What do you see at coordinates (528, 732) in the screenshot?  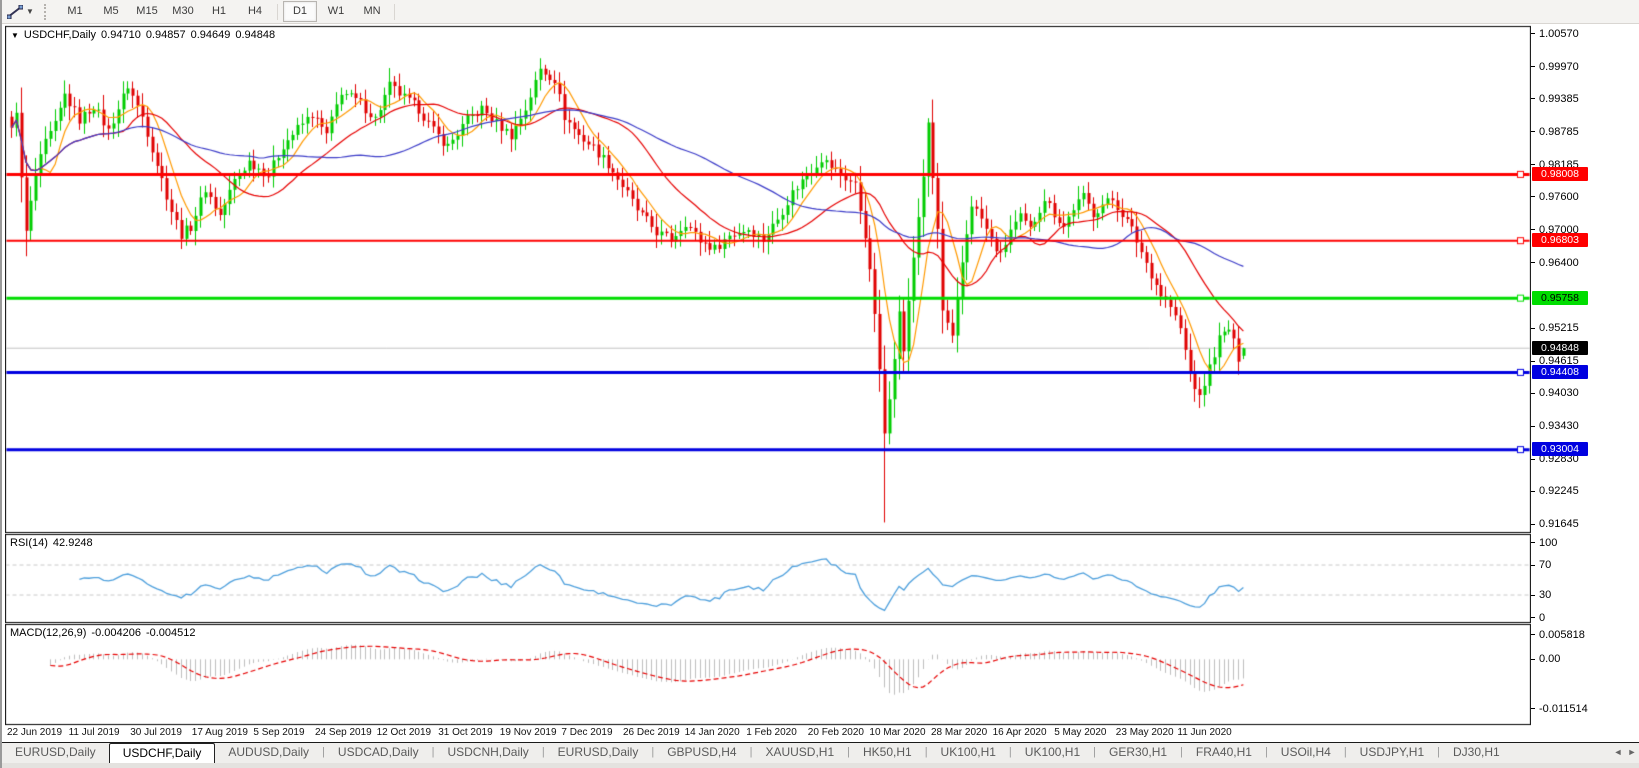 I see `date-label: 19 Nov 2019` at bounding box center [528, 732].